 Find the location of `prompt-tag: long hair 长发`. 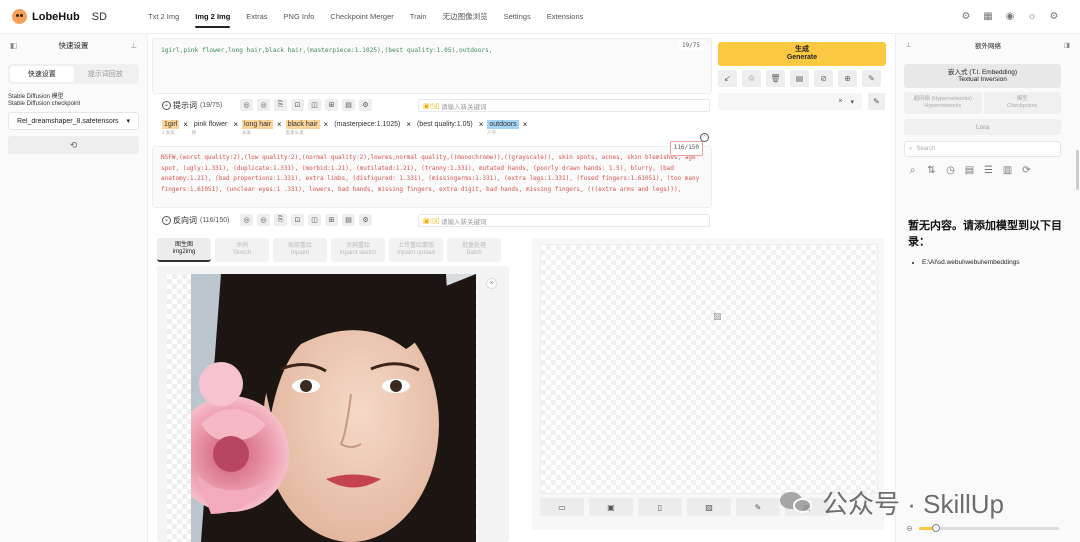

prompt-tag: long hair 长发 is located at coordinates (257, 128).